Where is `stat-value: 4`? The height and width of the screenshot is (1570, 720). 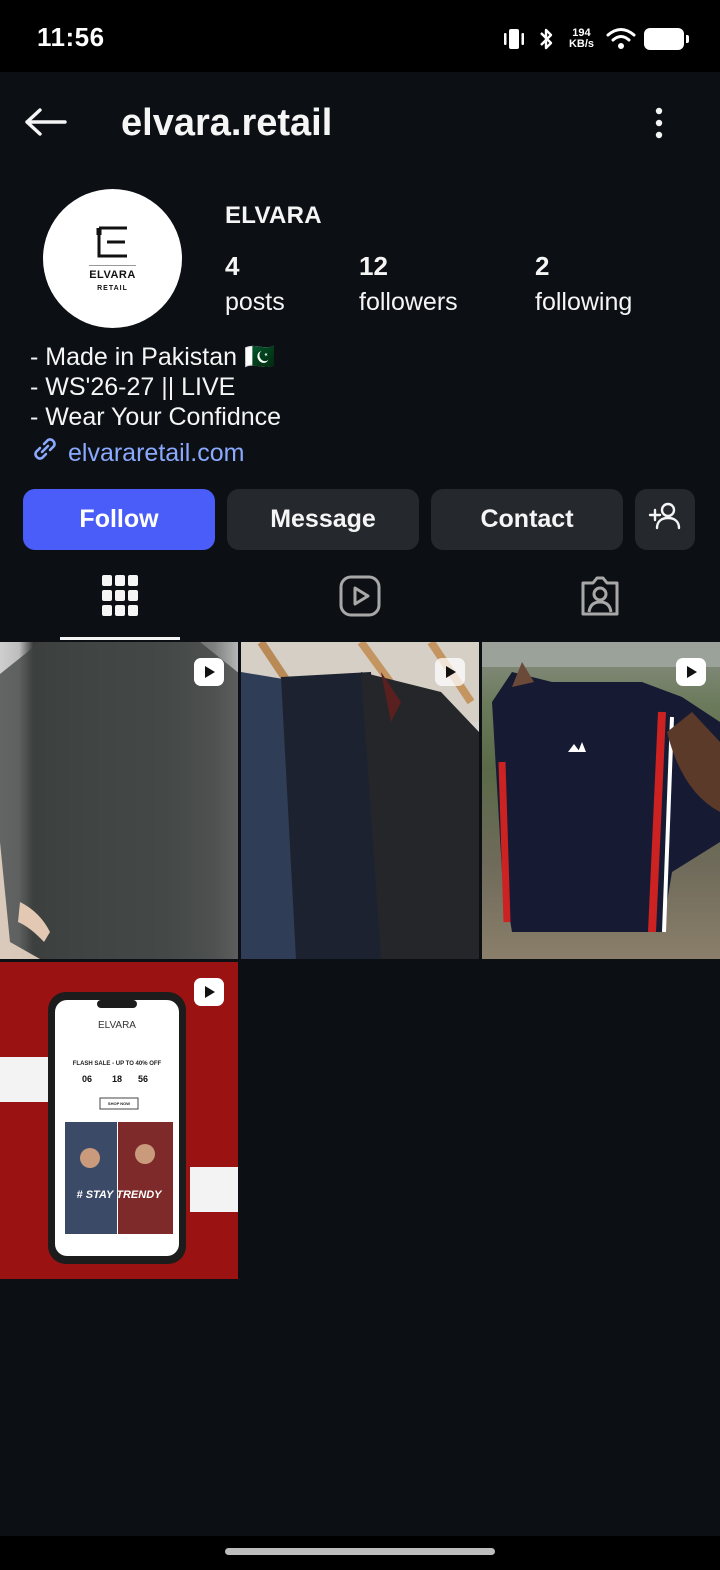
stat-value: 4 is located at coordinates (232, 266).